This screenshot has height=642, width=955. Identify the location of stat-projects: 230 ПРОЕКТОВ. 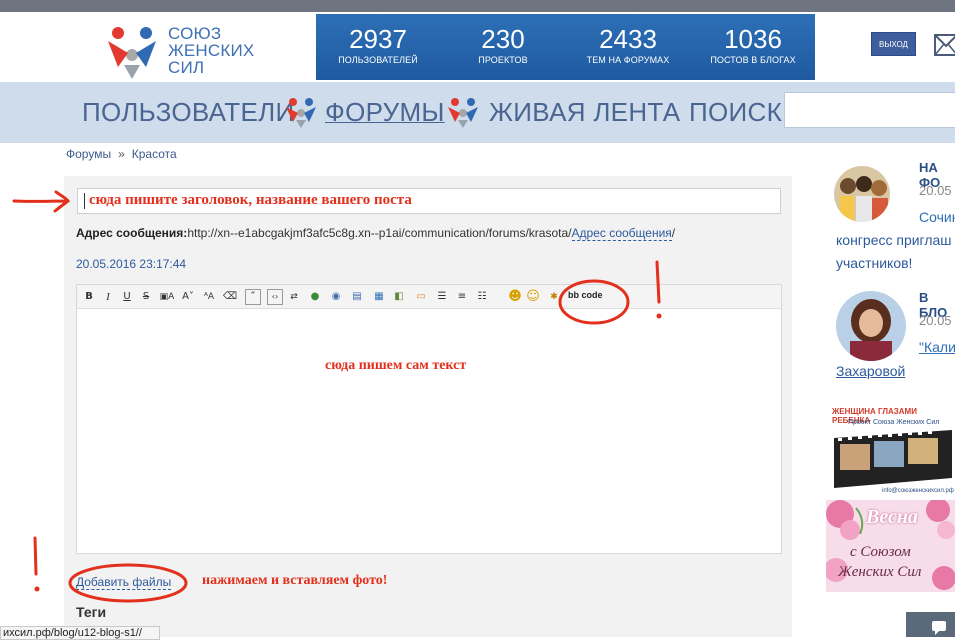
(503, 47).